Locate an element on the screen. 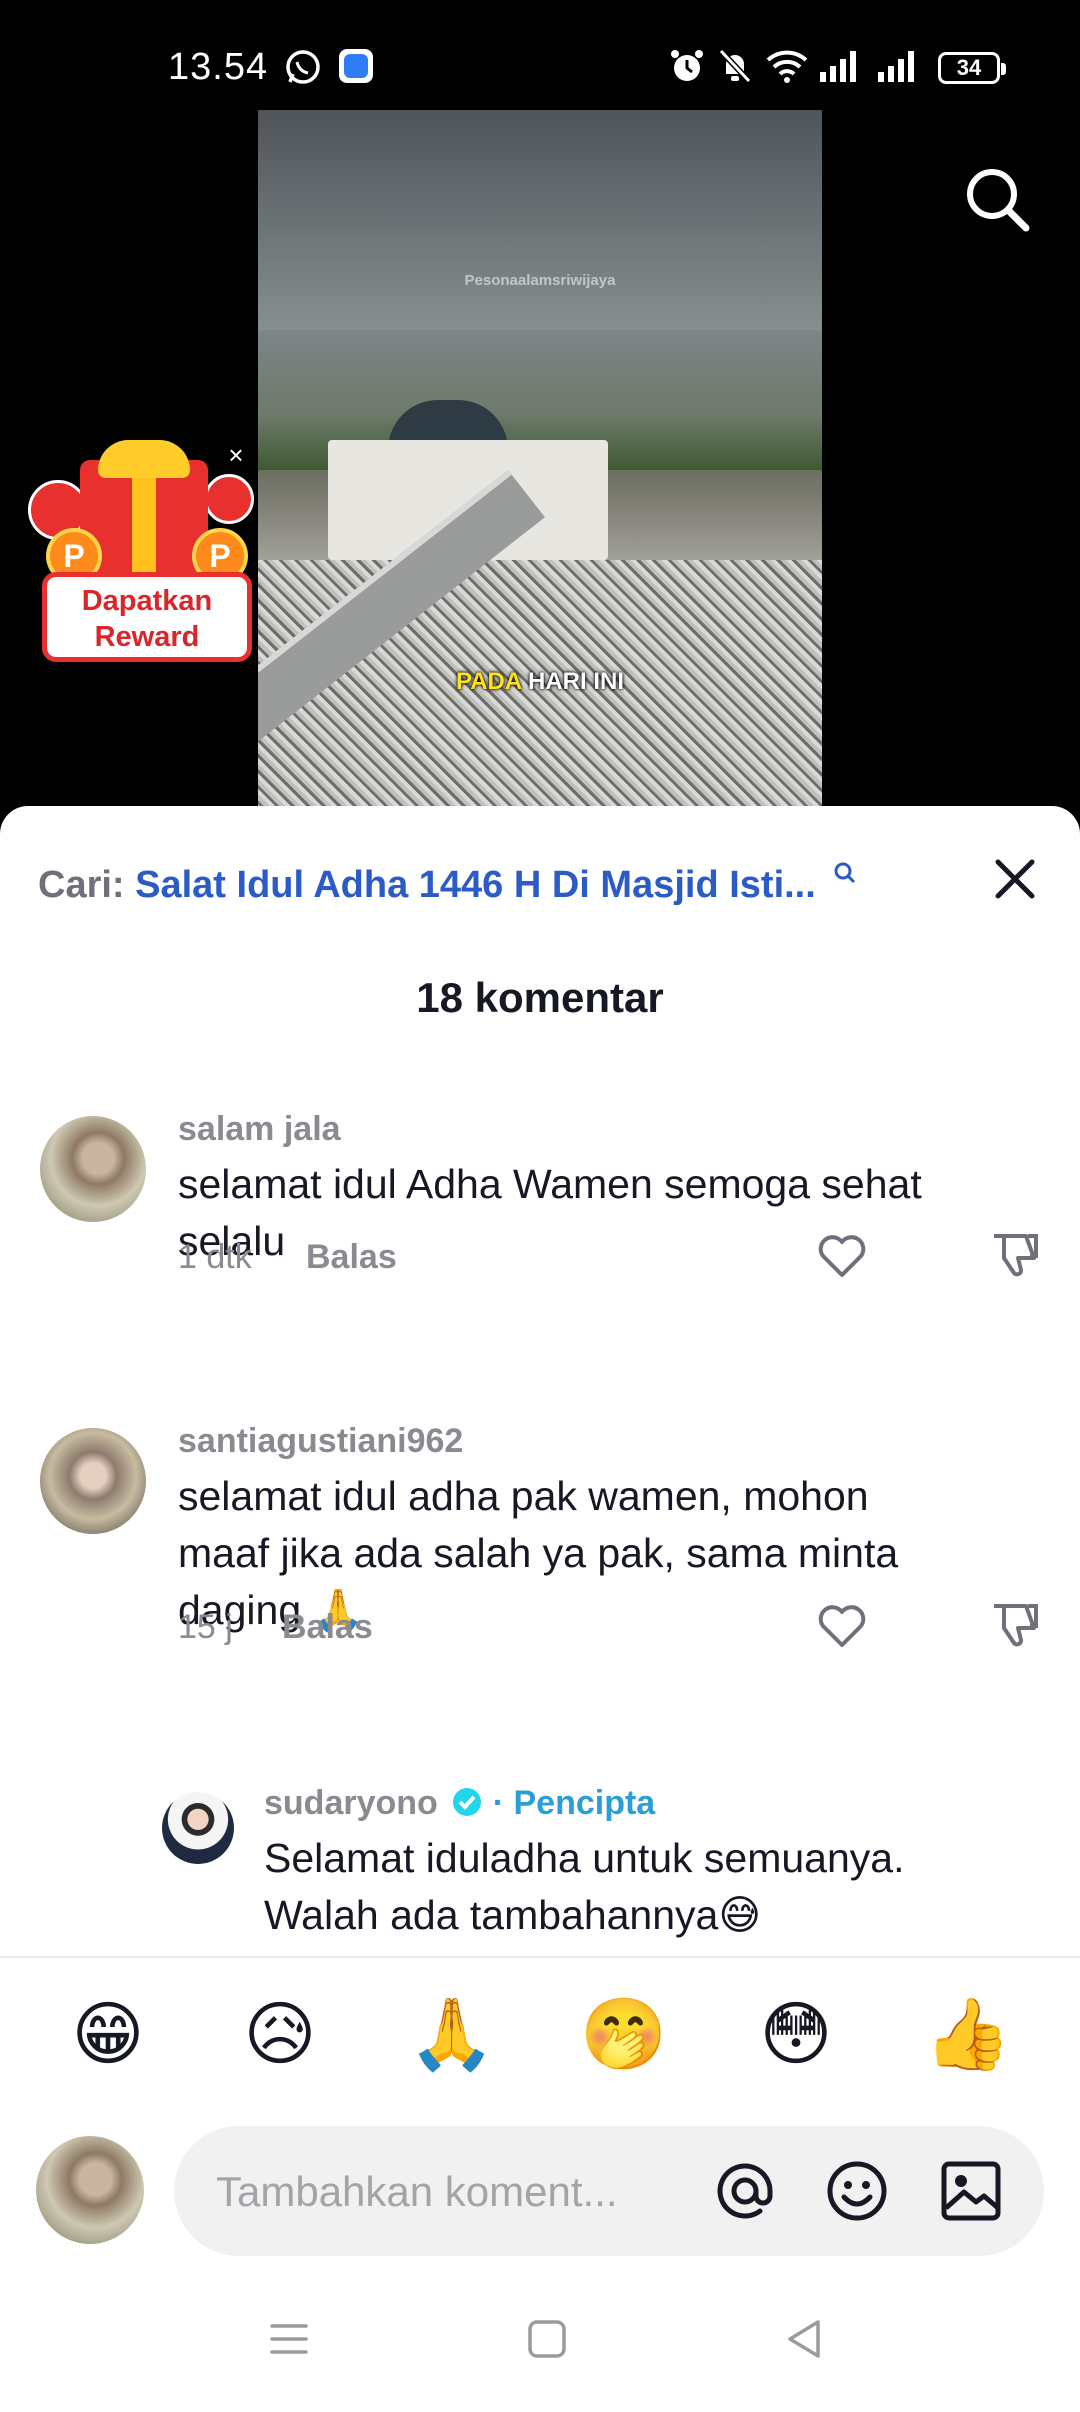 The image size is (1080, 2412). emoji-button: 🤭 is located at coordinates (624, 2034).